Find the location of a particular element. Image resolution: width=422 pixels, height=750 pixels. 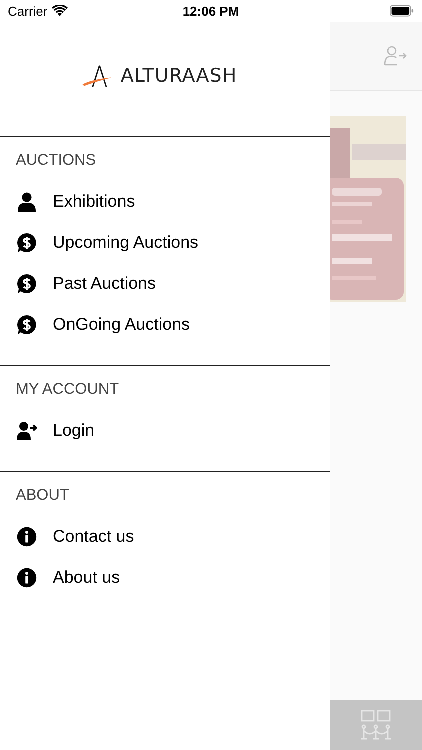

menu-item: Contact us is located at coordinates (165, 536).